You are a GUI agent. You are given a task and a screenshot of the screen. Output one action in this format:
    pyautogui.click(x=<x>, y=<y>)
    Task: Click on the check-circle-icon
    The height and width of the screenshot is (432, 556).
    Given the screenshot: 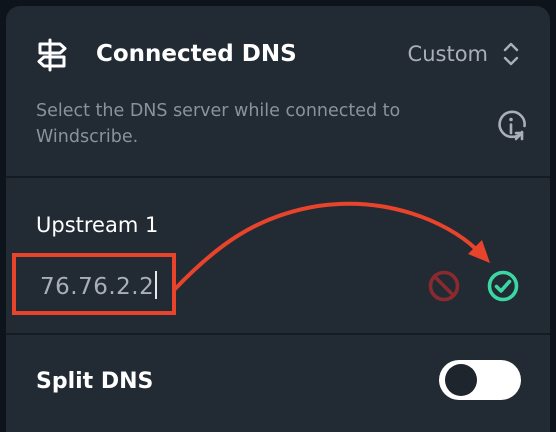 What is the action you would take?
    pyautogui.click(x=503, y=286)
    